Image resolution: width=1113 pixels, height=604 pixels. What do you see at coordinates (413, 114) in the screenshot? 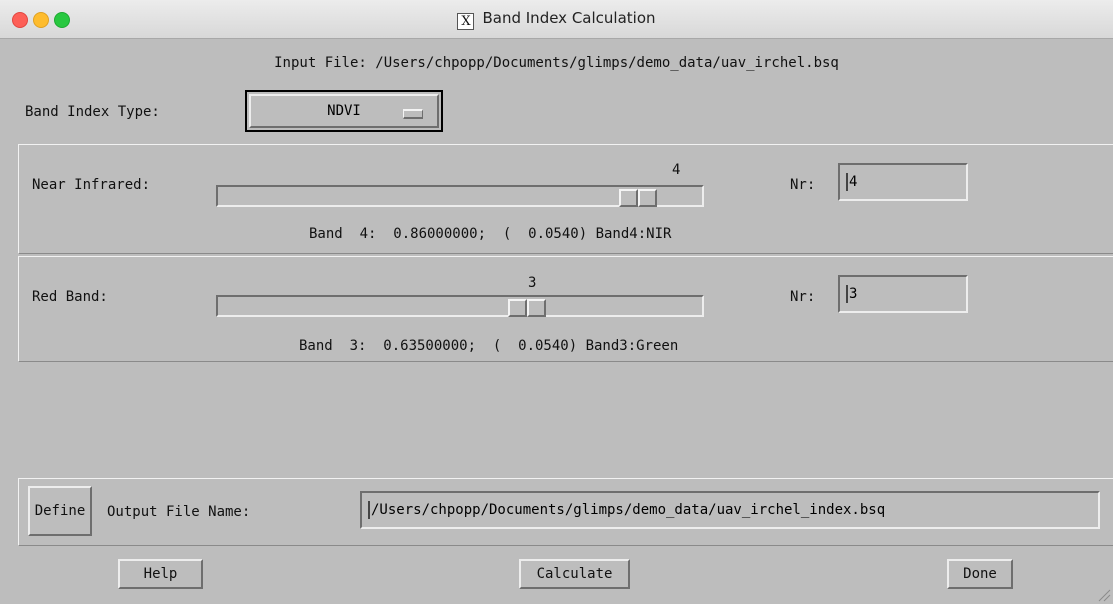
I see `option-menu-indicator-icon` at bounding box center [413, 114].